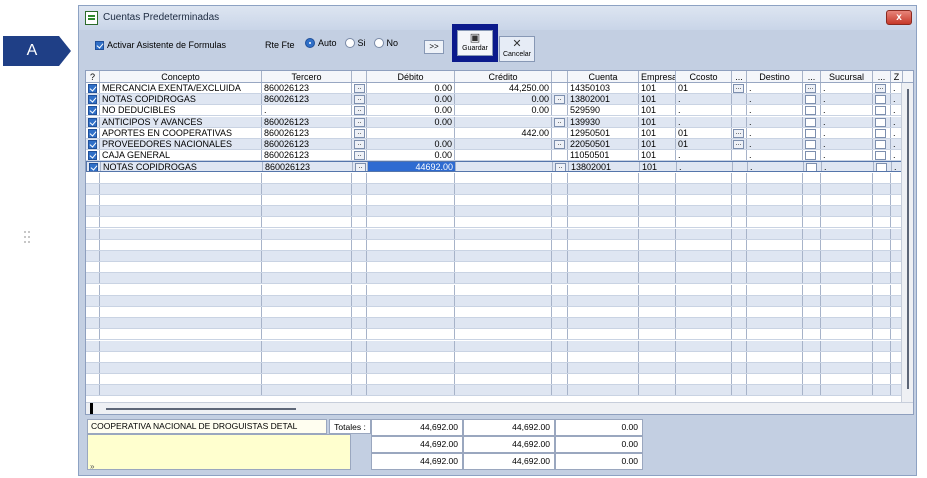 The width and height of the screenshot is (927, 478). What do you see at coordinates (775, 76) in the screenshot?
I see `column-header: Destino` at bounding box center [775, 76].